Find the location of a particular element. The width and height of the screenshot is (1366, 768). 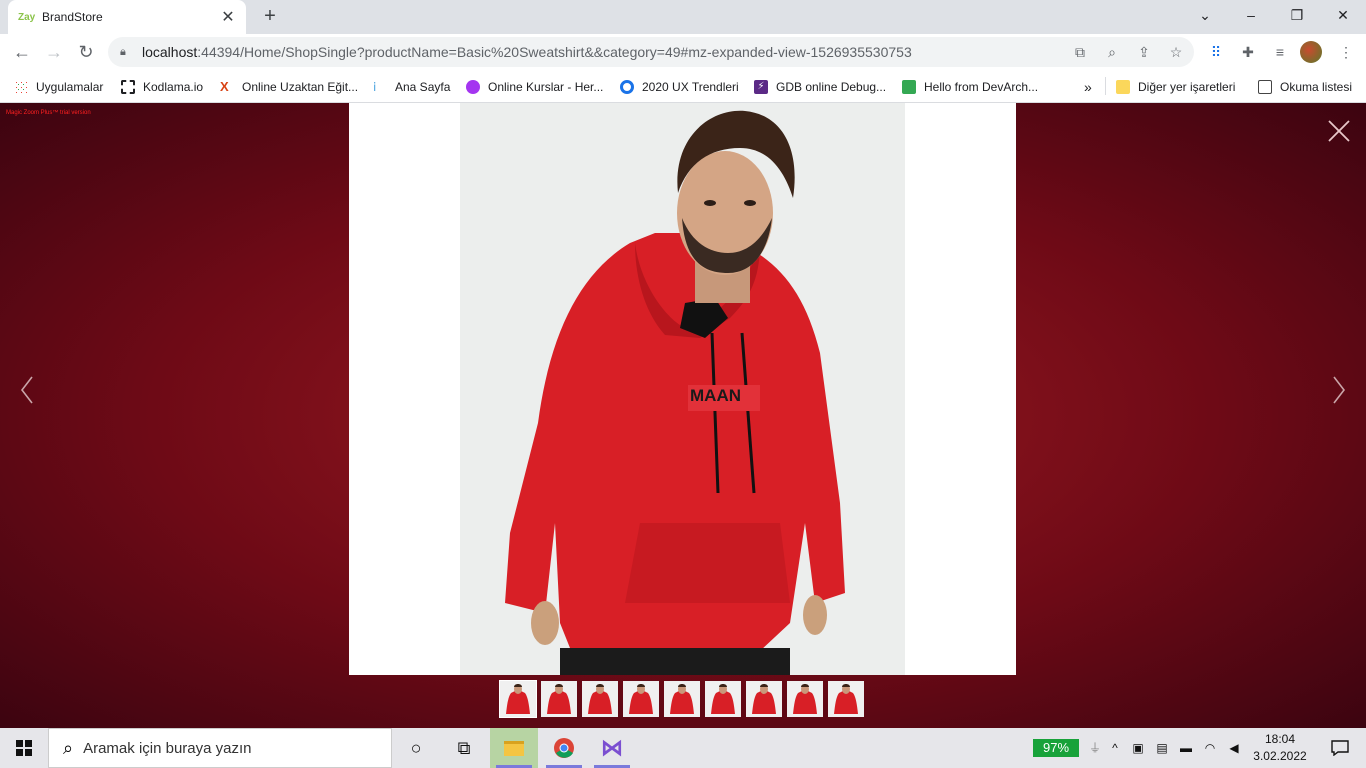

forward-button: → is located at coordinates (54, 52).